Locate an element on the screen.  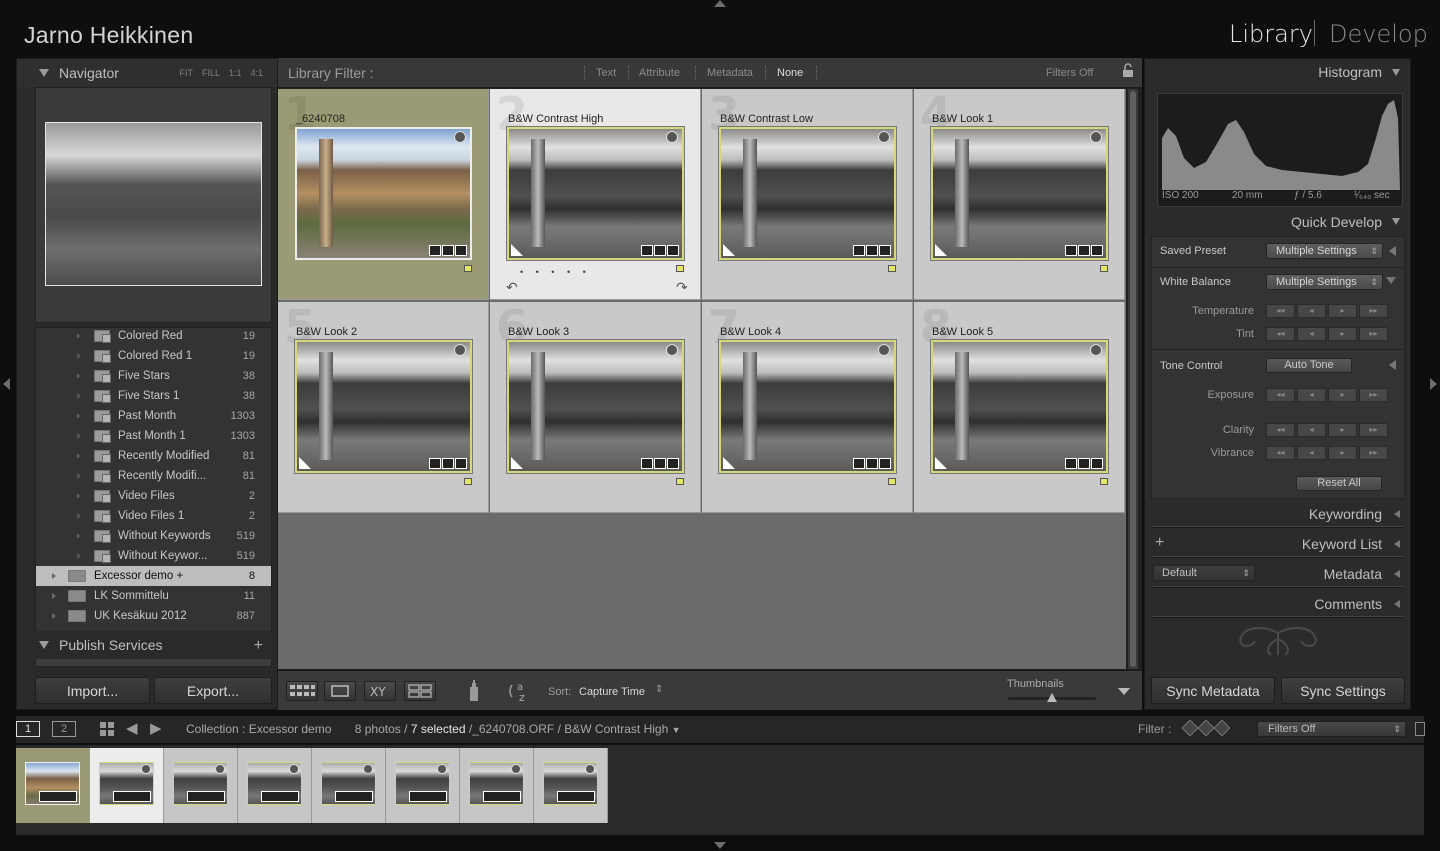
grid-cell: 1 _6240708 is located at coordinates (383, 193).